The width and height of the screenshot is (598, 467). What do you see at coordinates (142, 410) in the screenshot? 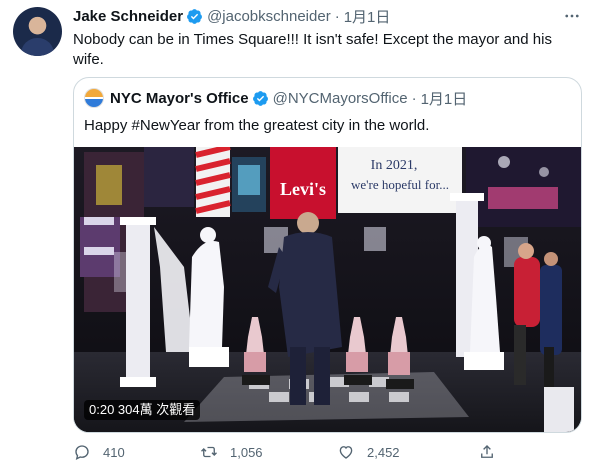
I see `video-view-badge: 0:20 304萬 次觀看` at bounding box center [142, 410].